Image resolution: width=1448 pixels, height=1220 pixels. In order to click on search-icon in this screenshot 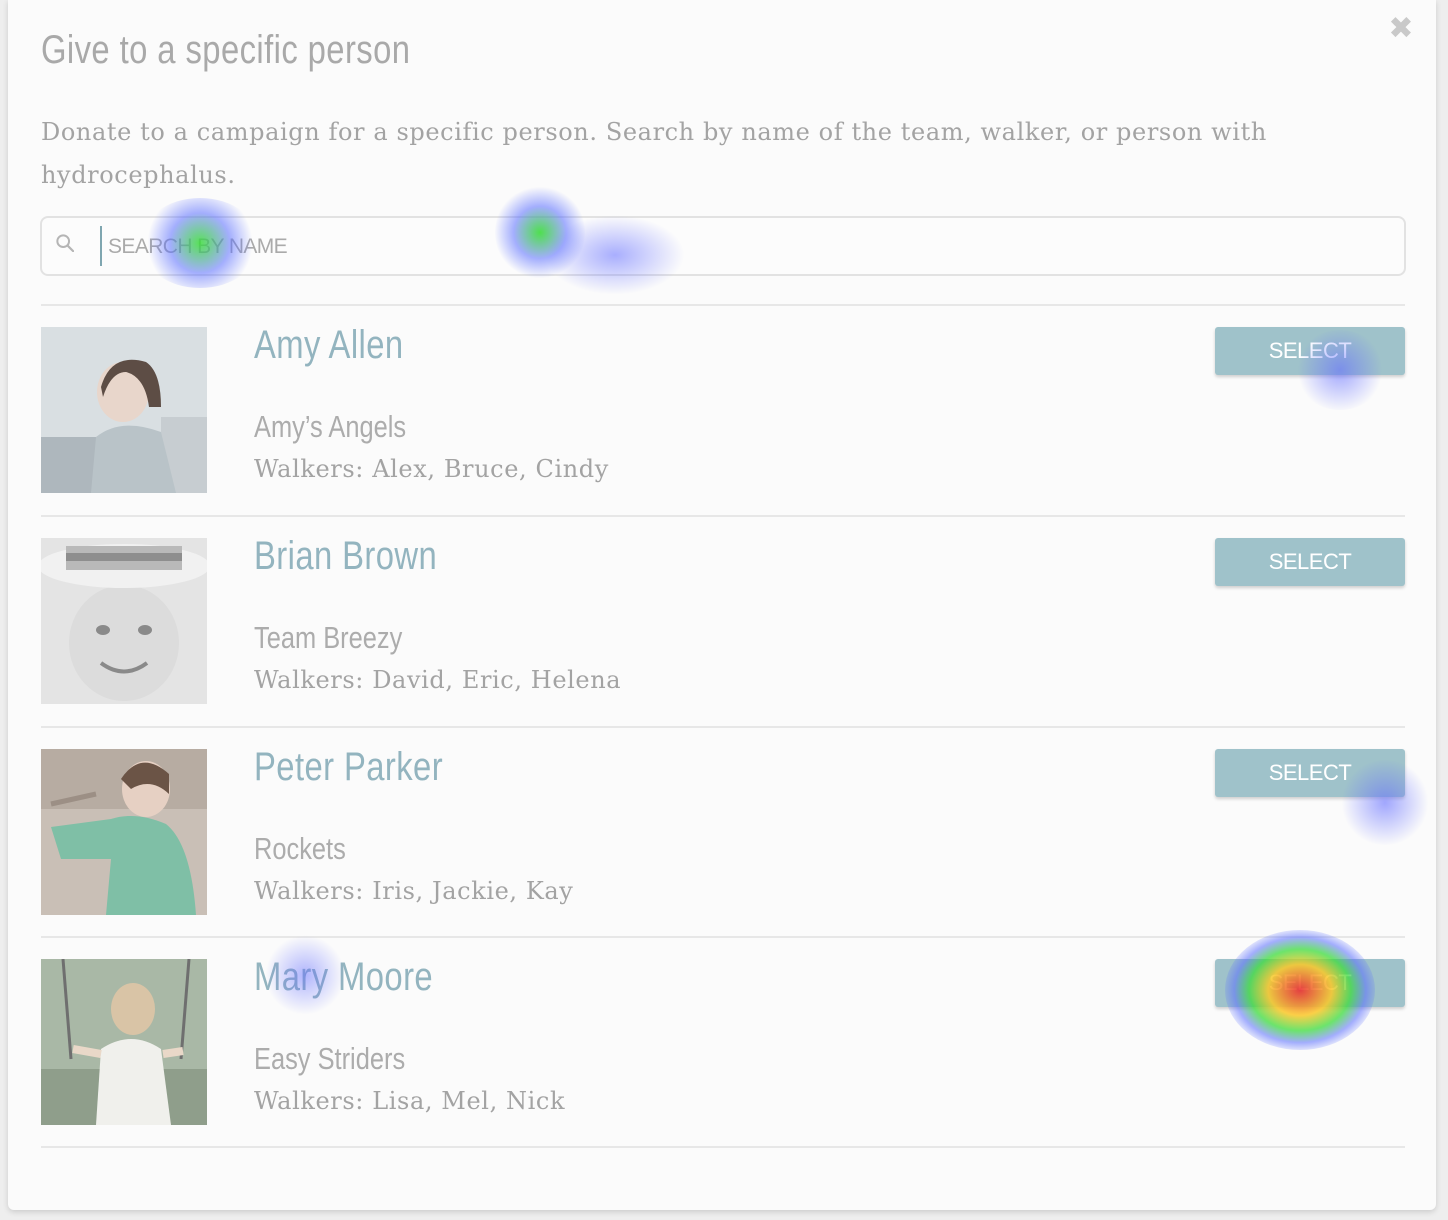, I will do `click(65, 243)`.